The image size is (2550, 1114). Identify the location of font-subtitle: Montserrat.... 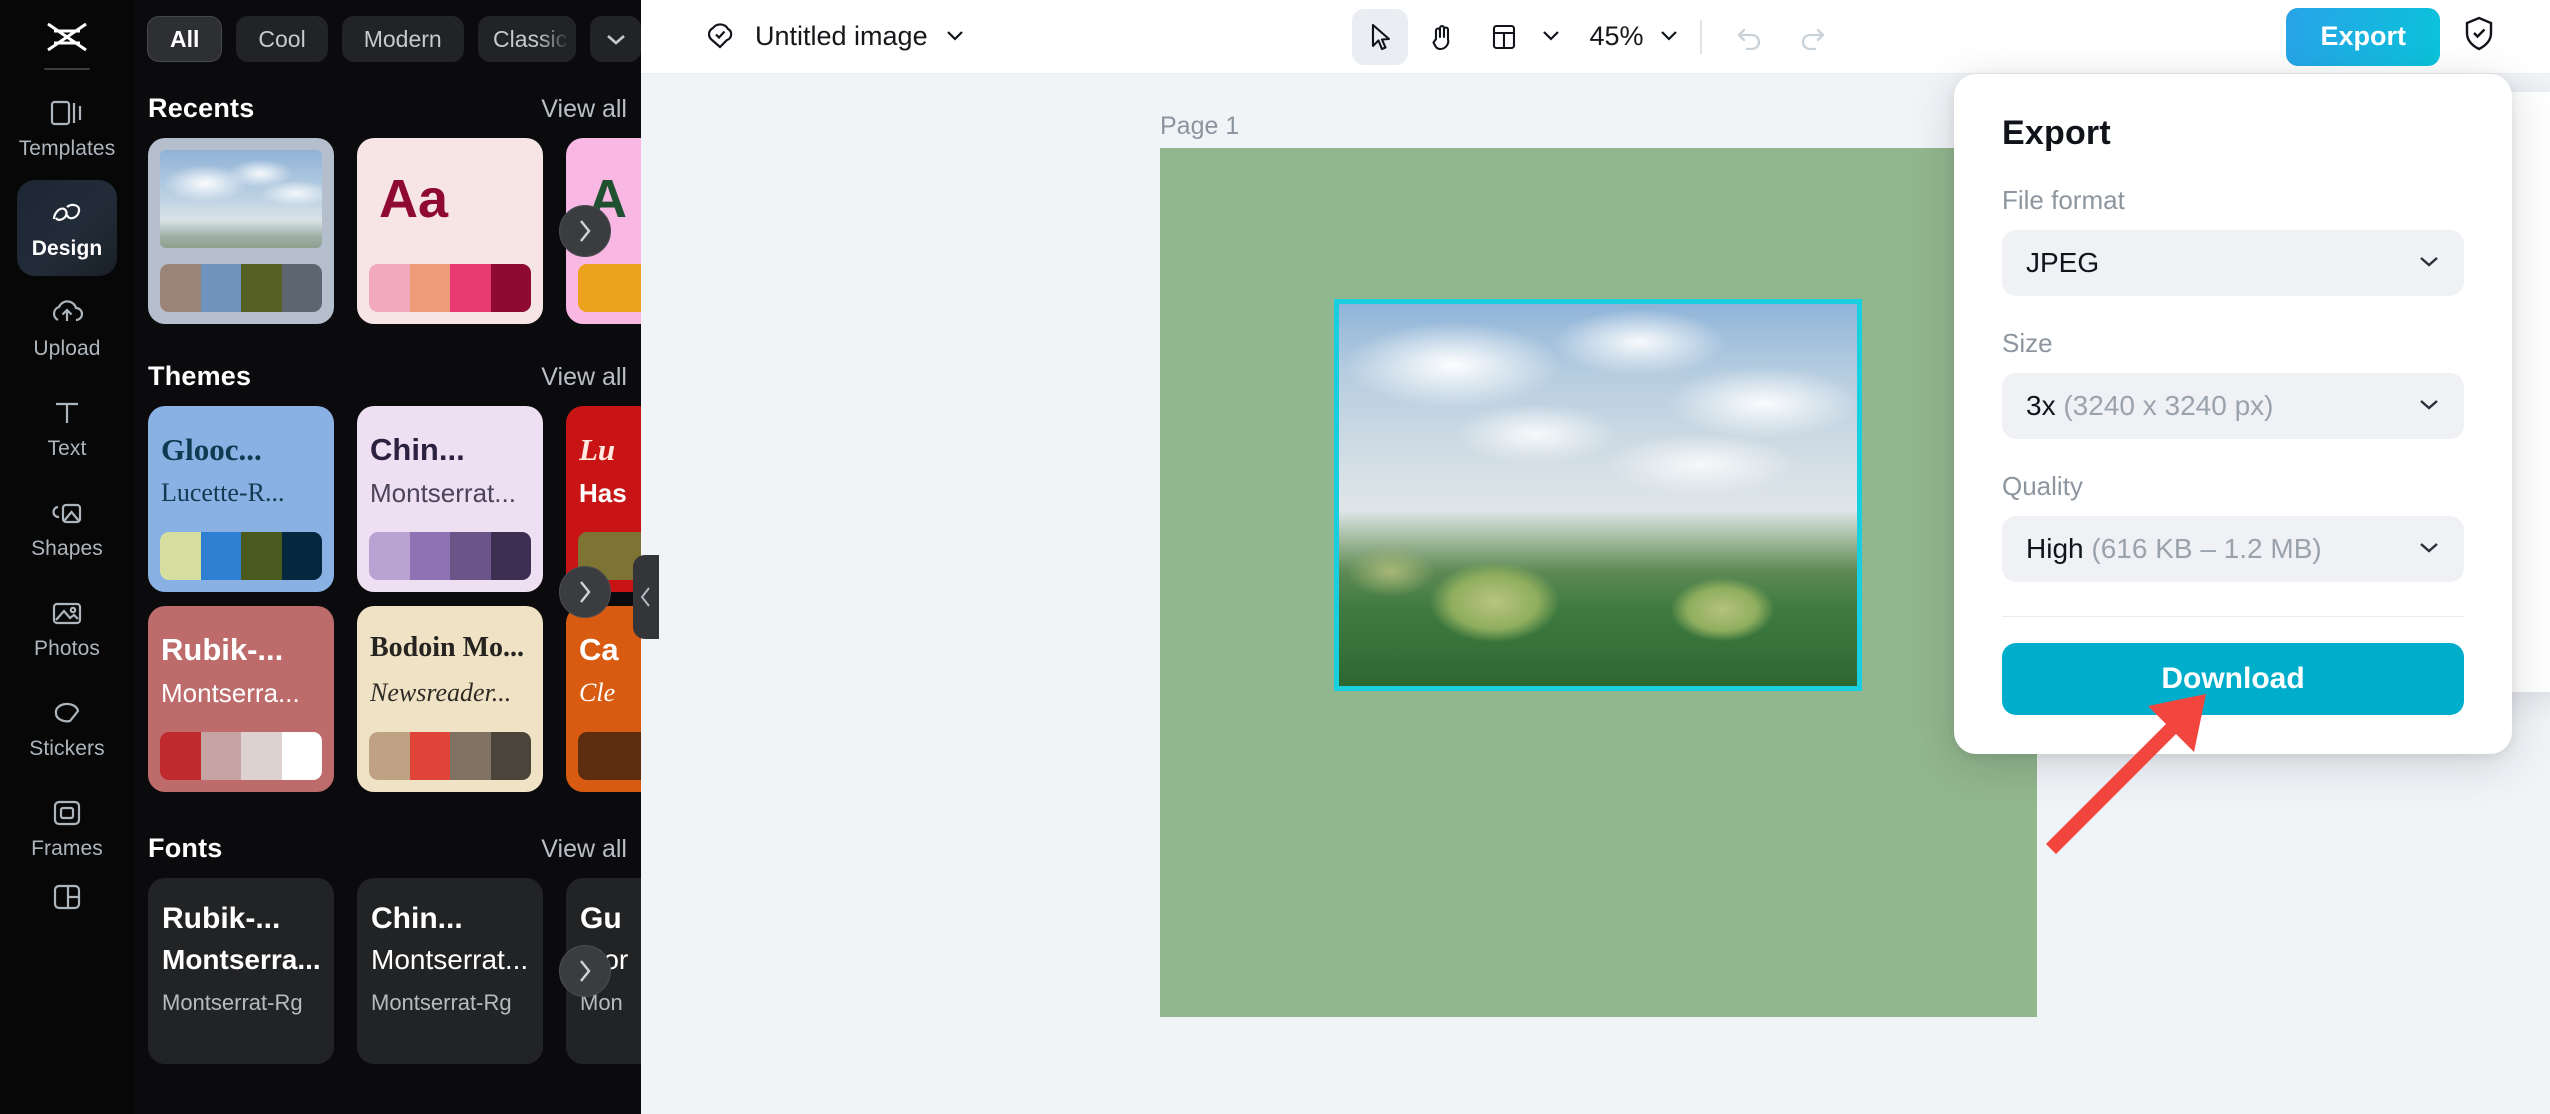
(450, 959).